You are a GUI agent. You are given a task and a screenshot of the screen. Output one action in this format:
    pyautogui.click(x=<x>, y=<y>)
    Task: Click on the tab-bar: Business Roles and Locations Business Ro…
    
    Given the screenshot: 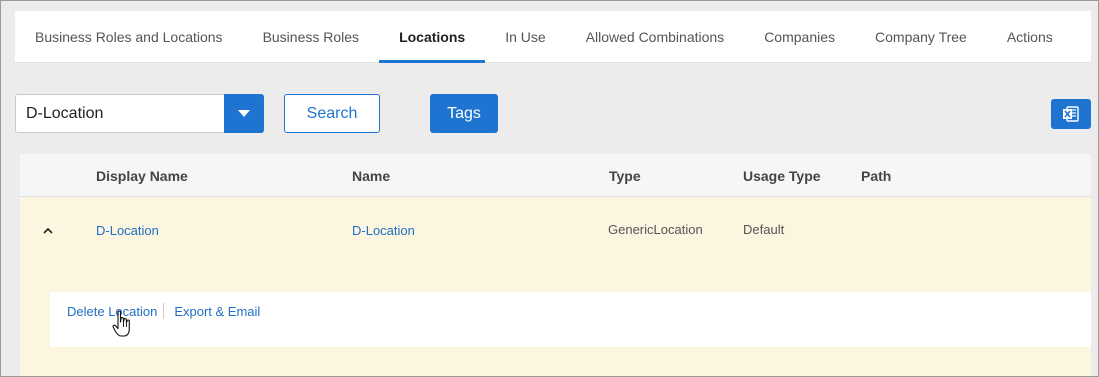 What is the action you would take?
    pyautogui.click(x=553, y=37)
    